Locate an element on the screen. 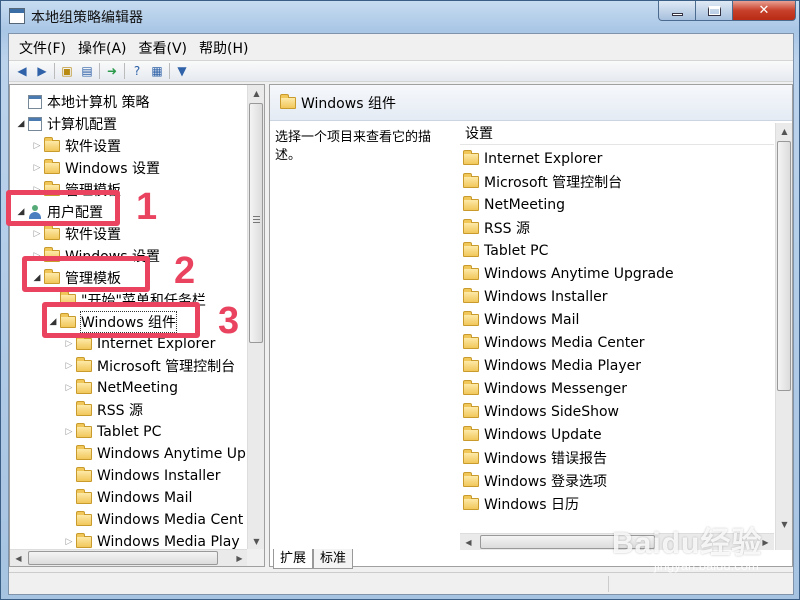 Image resolution: width=800 pixels, height=600 pixels. minimize-button is located at coordinates (677, 11).